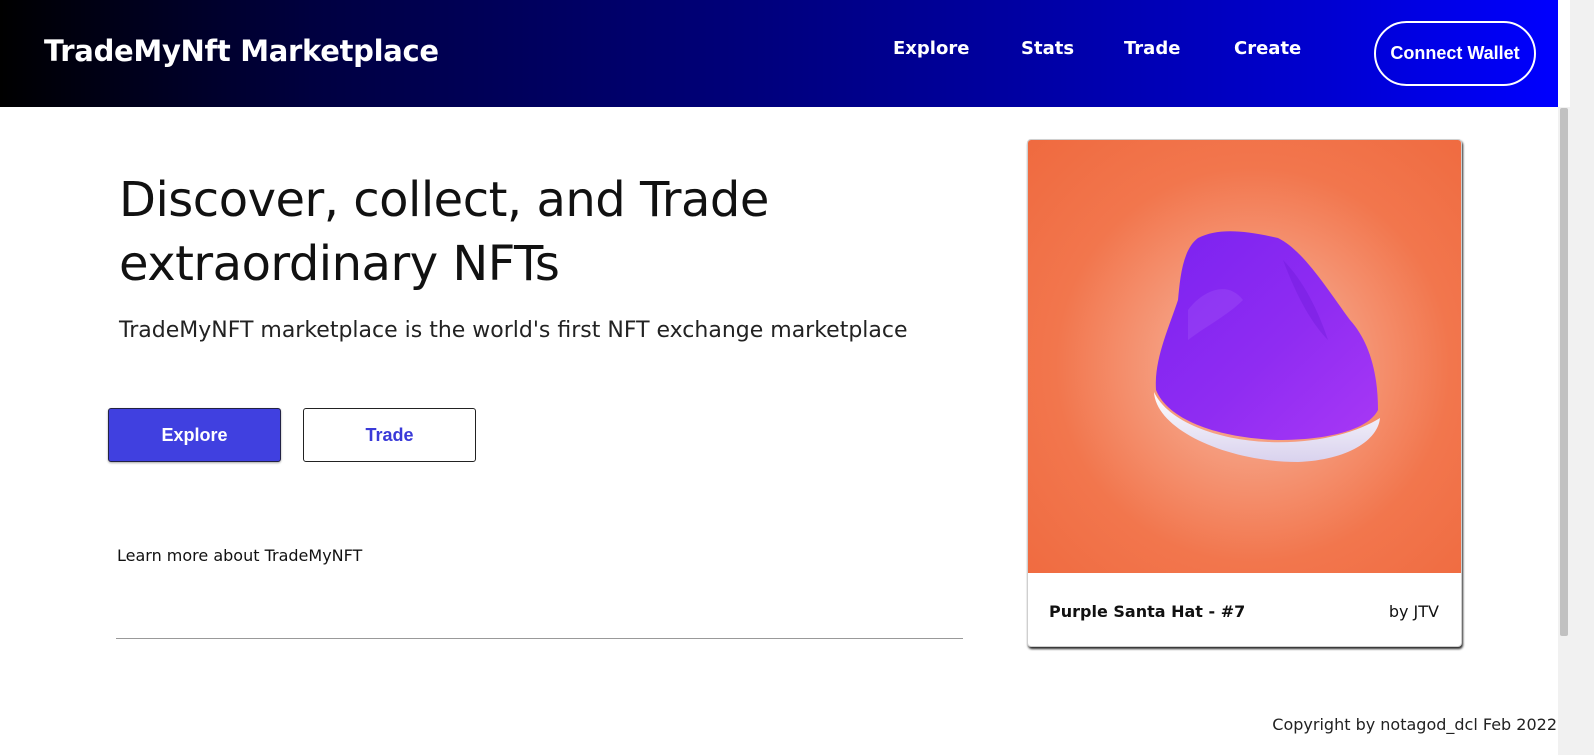  I want to click on nav-stats-link: Stats, so click(1047, 48).